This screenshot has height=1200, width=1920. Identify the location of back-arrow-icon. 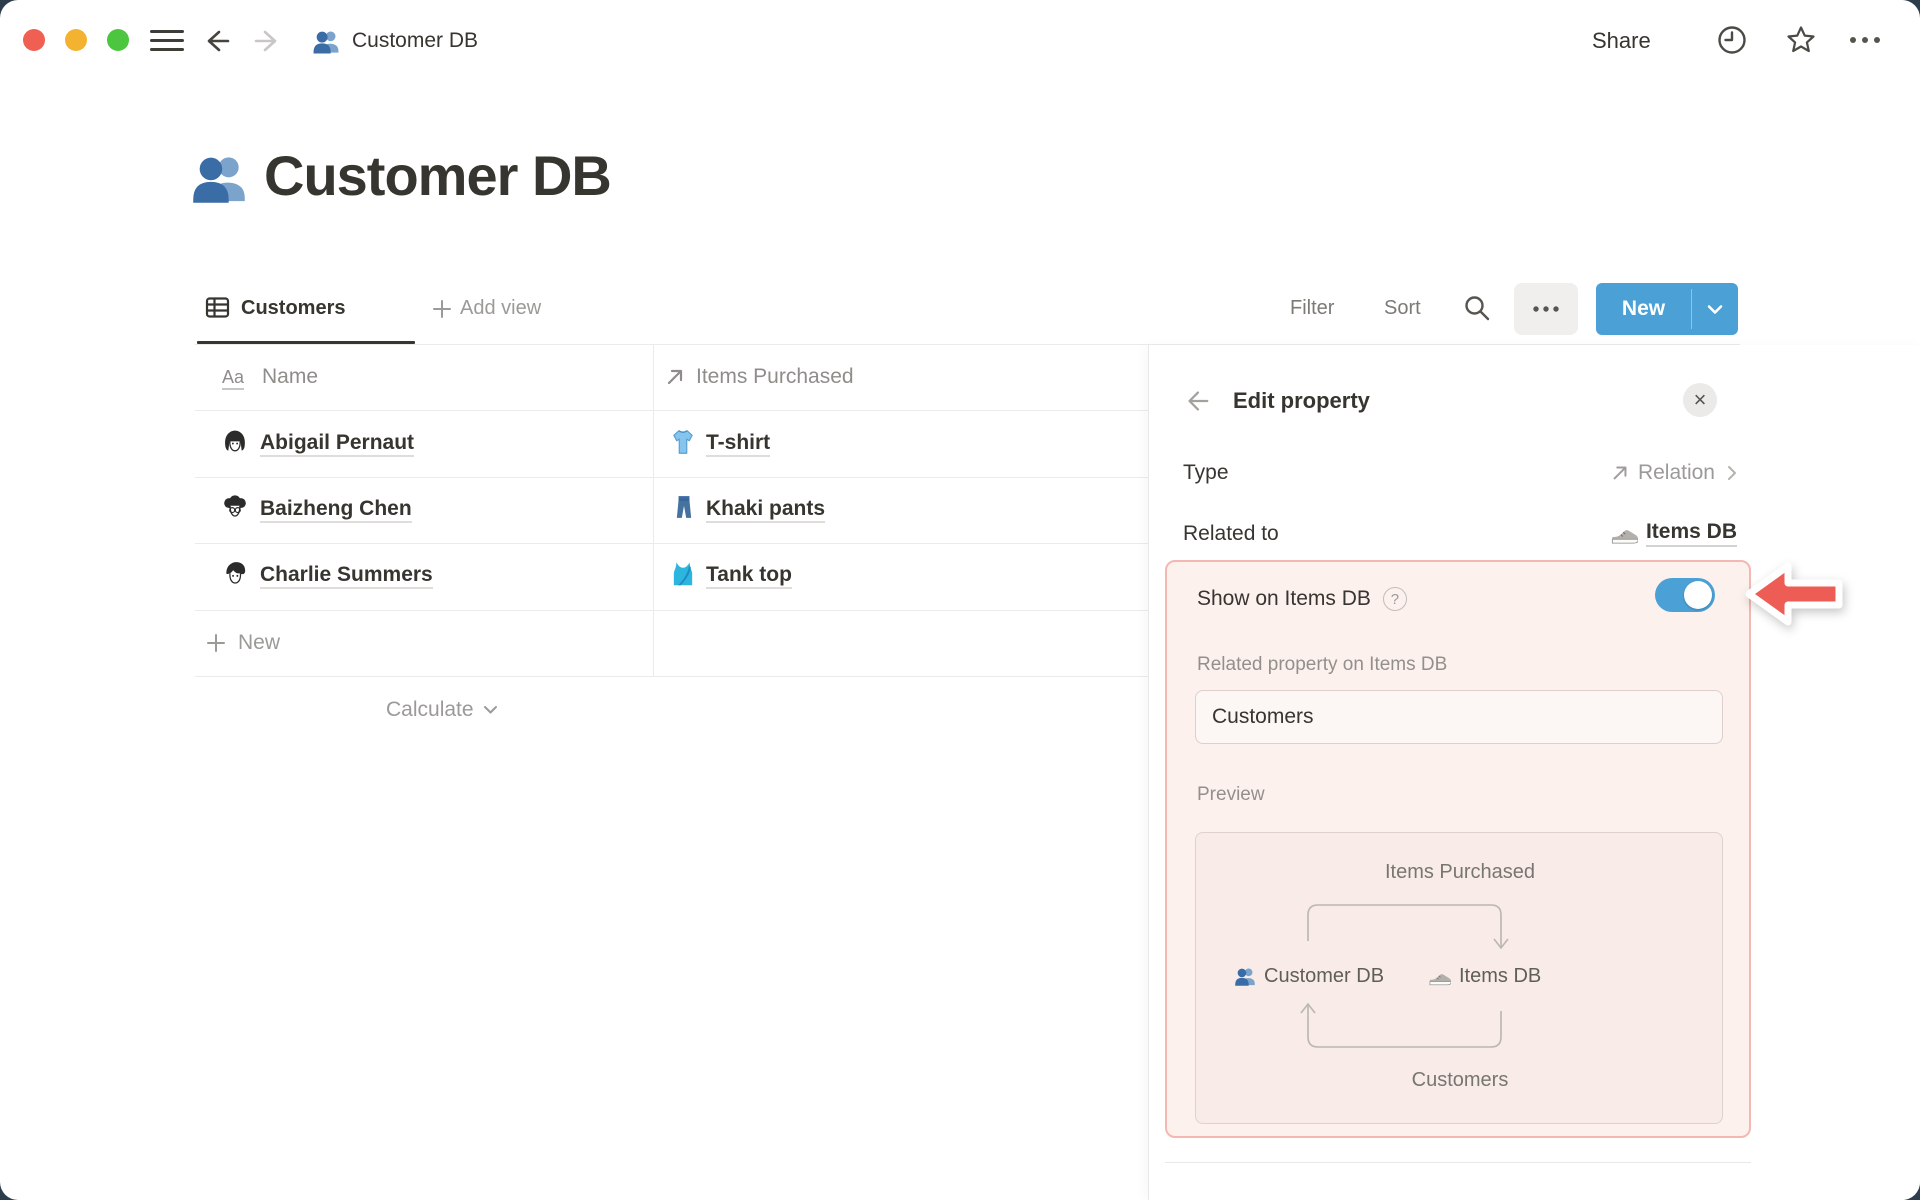
(217, 43).